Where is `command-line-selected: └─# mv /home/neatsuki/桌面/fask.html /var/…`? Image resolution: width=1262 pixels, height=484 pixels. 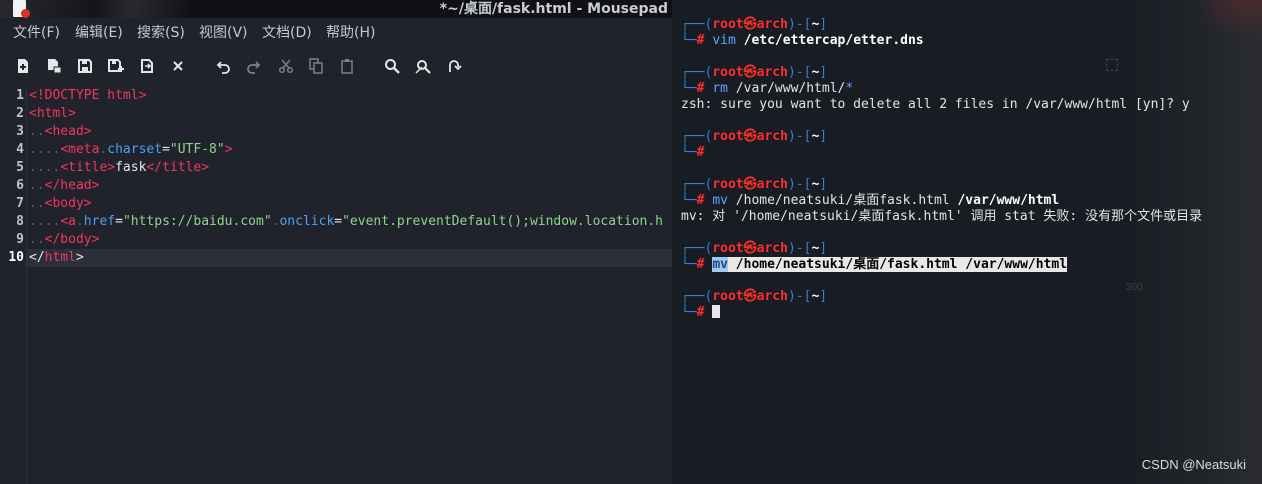
command-line-selected: └─# mv /home/neatsuki/桌面/fask.html /var/… is located at coordinates (874, 264).